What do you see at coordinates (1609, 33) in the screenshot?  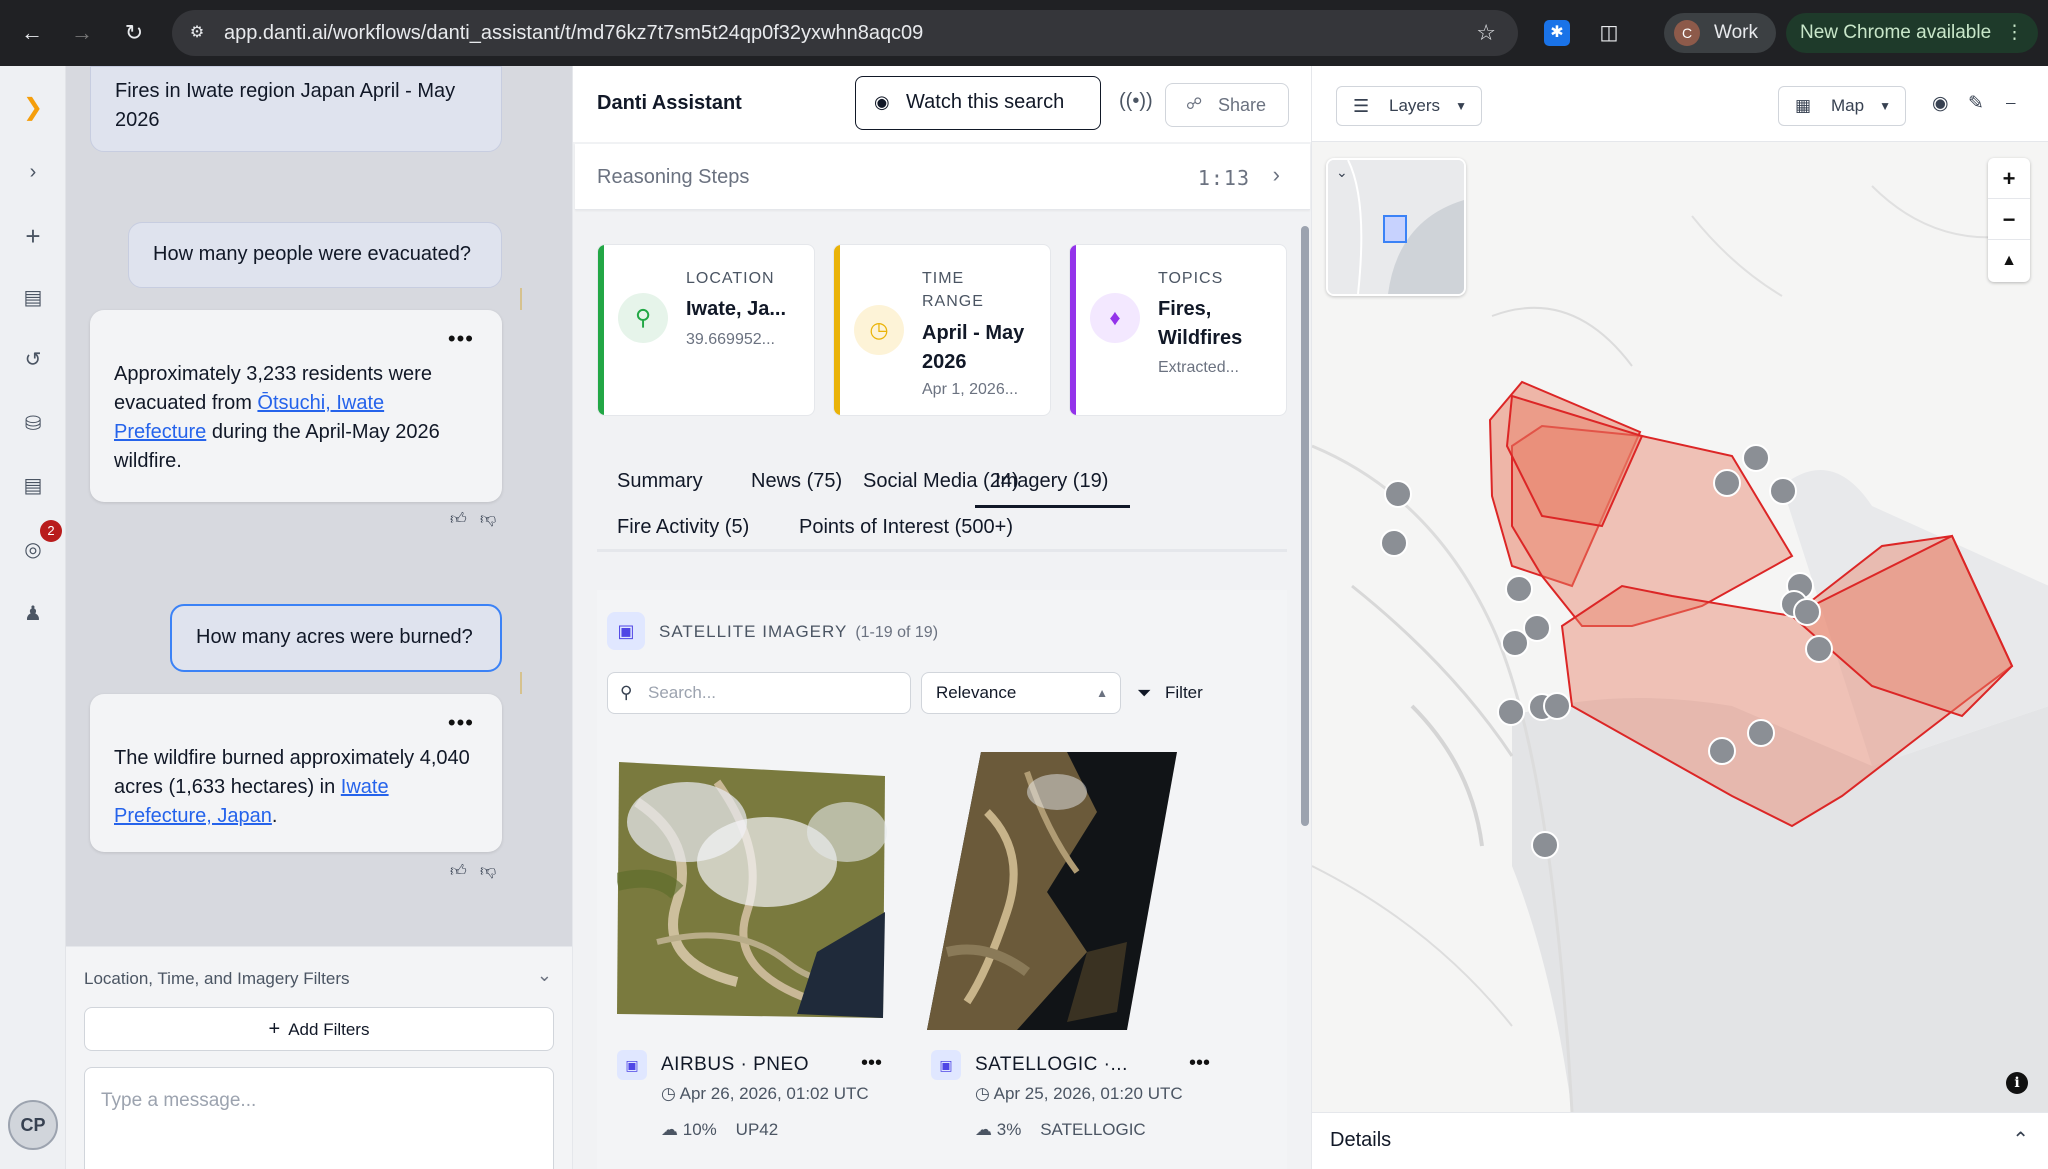 I see `extensions-puzzle-icon: ◫` at bounding box center [1609, 33].